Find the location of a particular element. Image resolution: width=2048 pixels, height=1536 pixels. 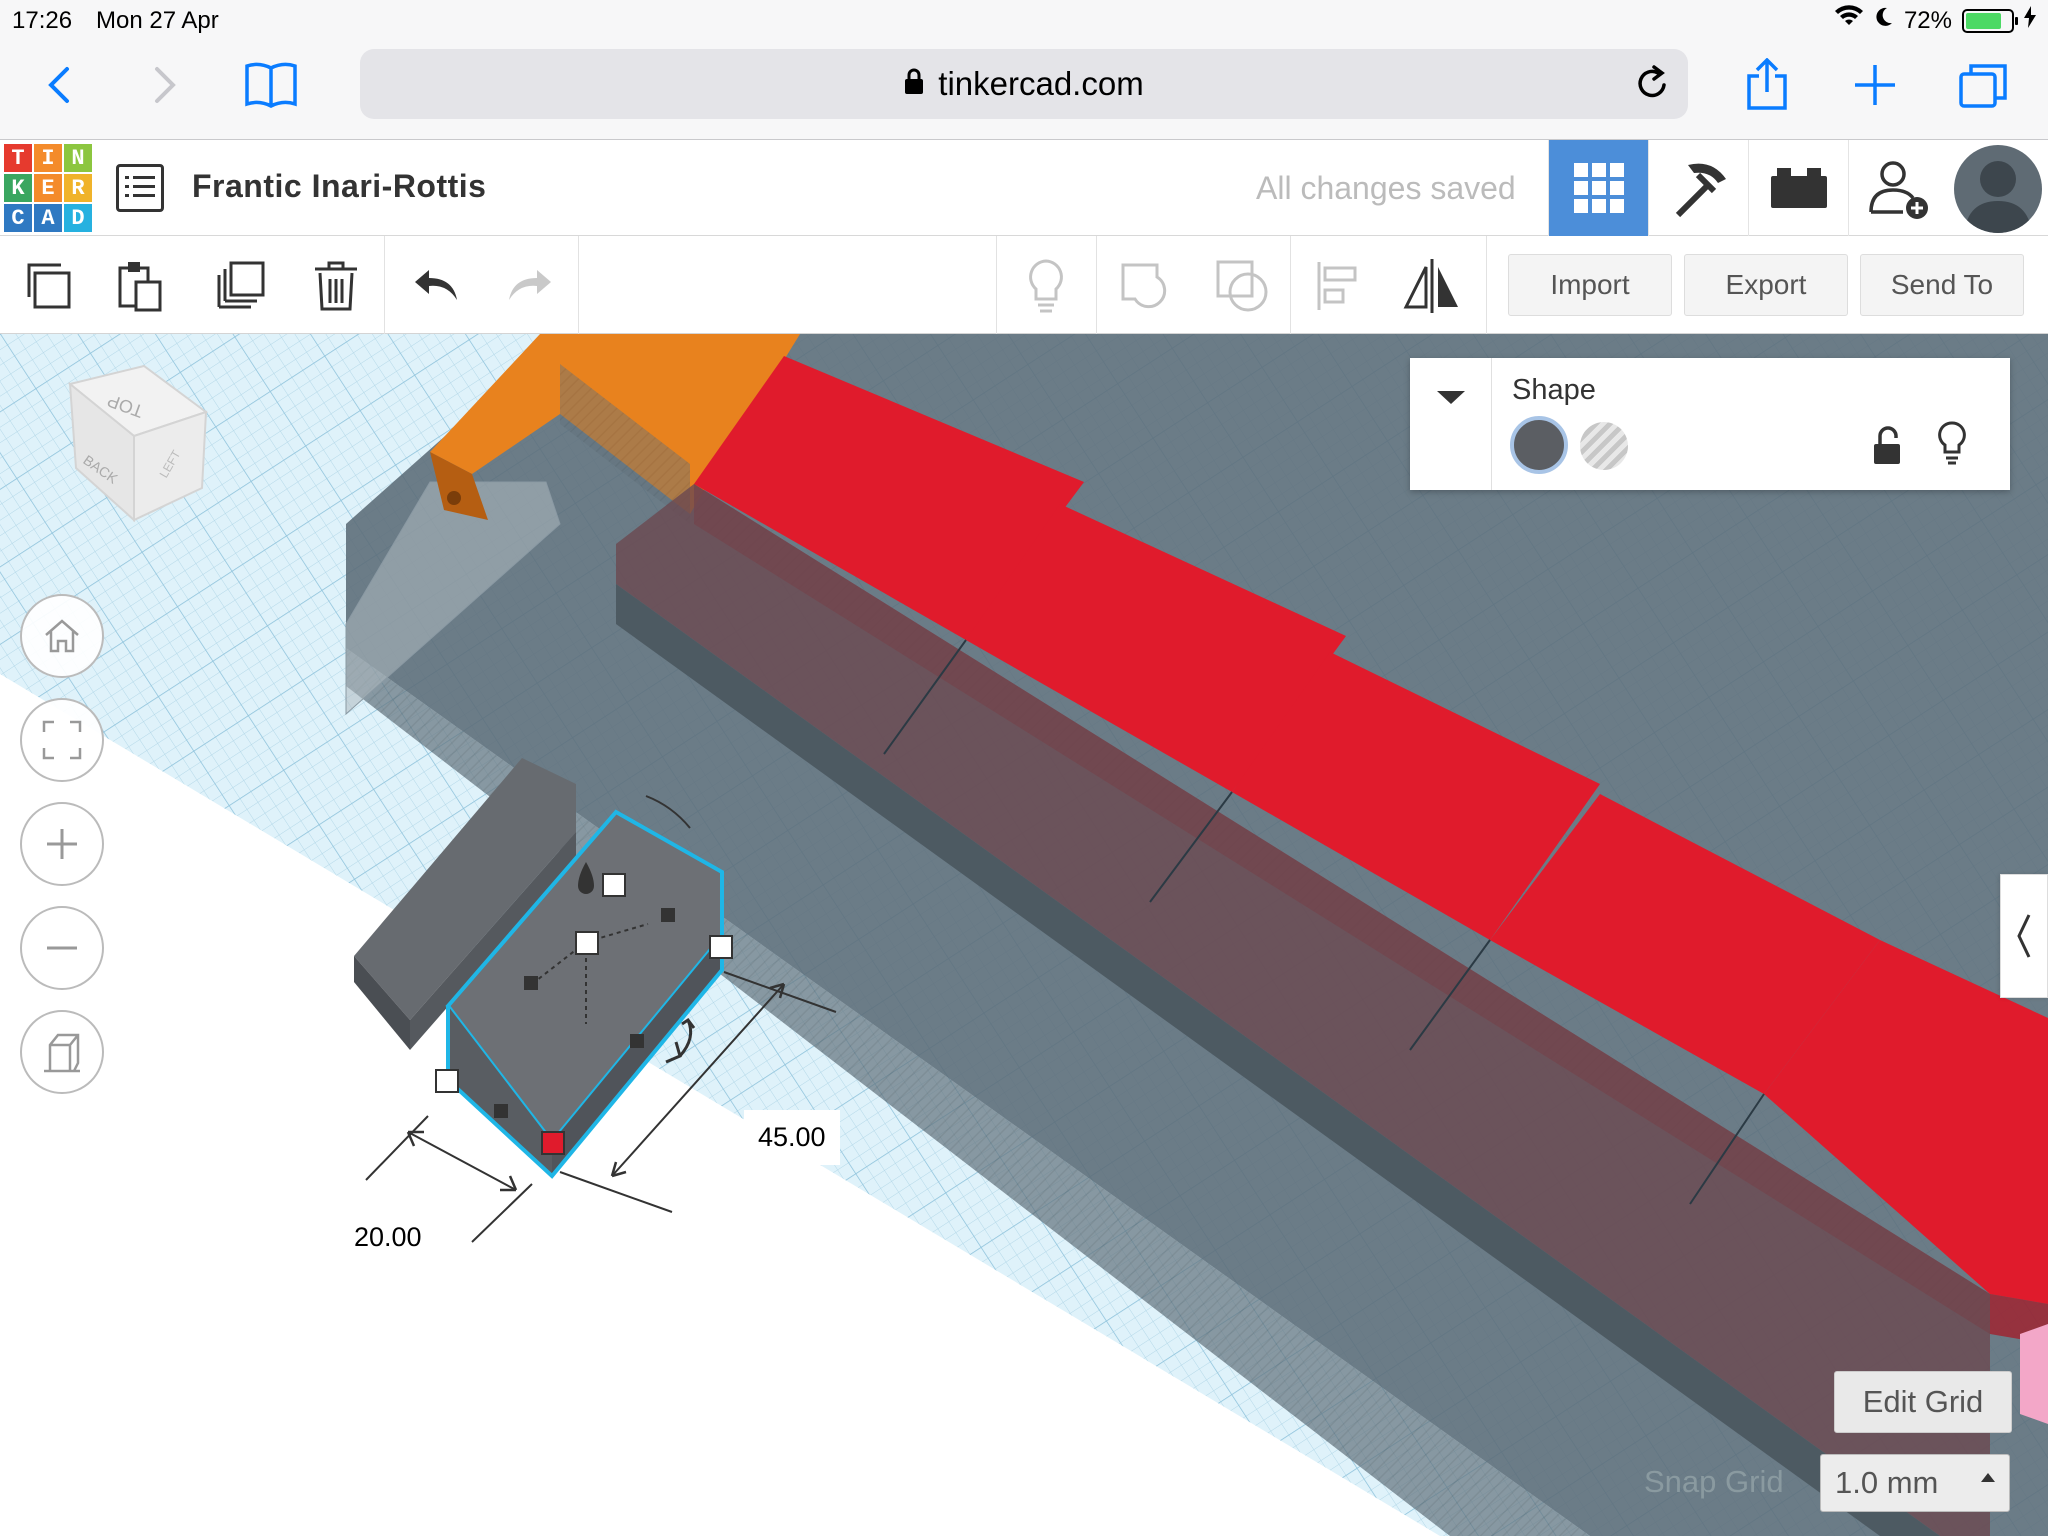

moon-icon is located at coordinates (1884, 20).